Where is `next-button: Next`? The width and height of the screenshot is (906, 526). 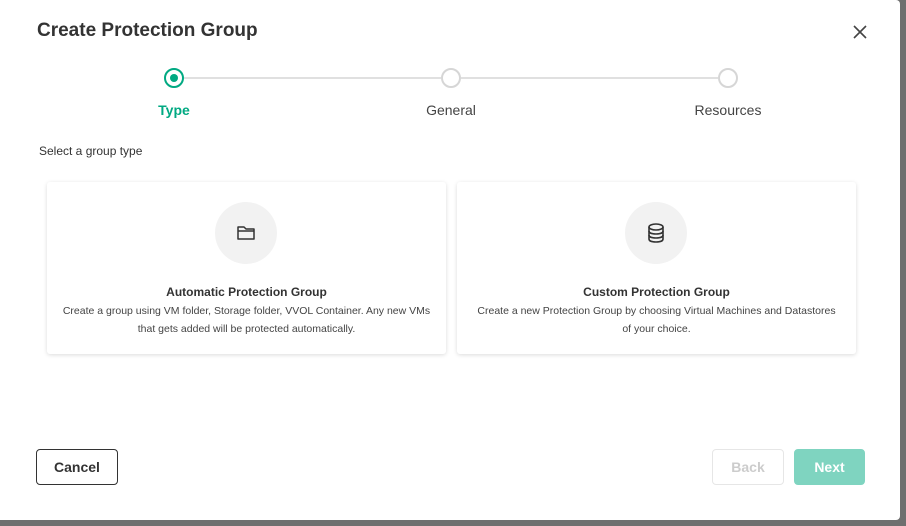 next-button: Next is located at coordinates (829, 467).